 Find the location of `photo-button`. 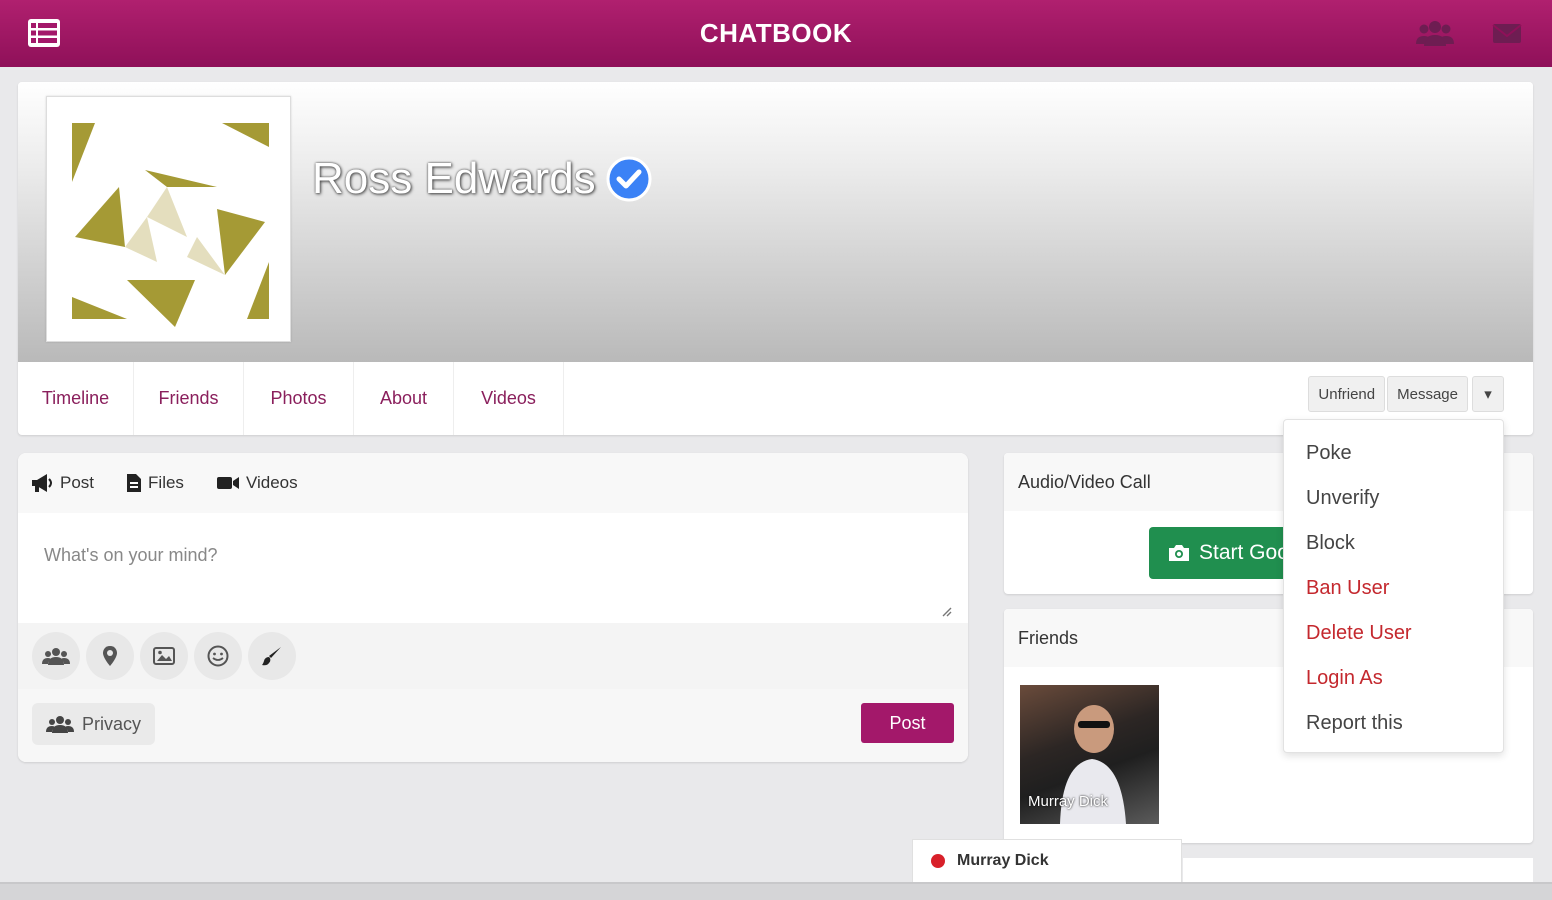

photo-button is located at coordinates (164, 656).